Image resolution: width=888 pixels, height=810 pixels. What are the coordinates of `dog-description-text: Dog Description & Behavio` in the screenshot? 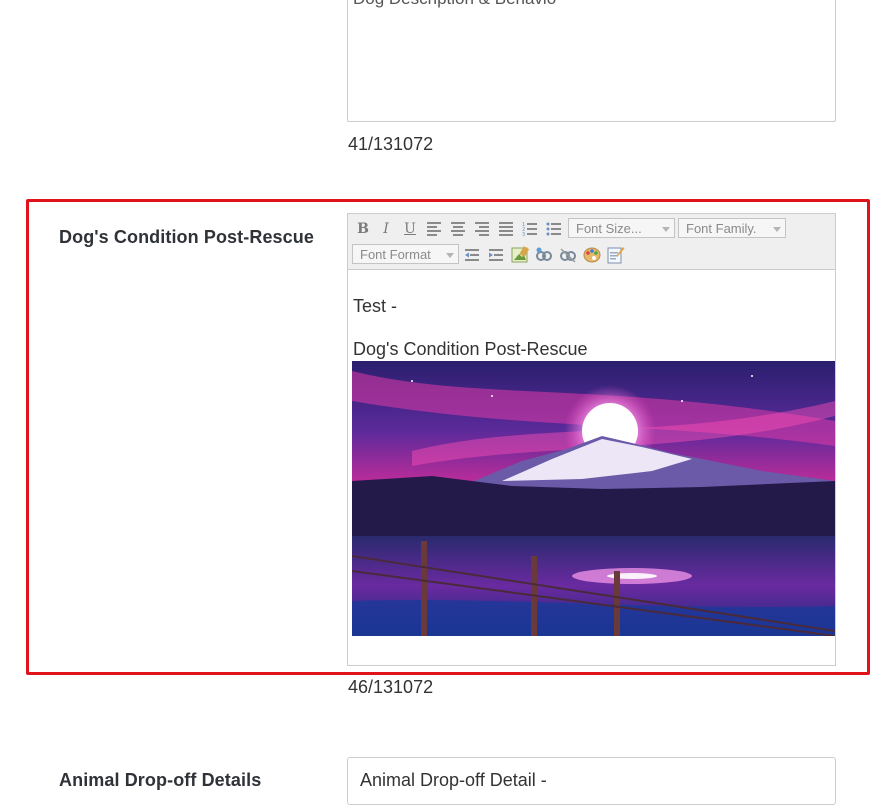 It's located at (454, 4).